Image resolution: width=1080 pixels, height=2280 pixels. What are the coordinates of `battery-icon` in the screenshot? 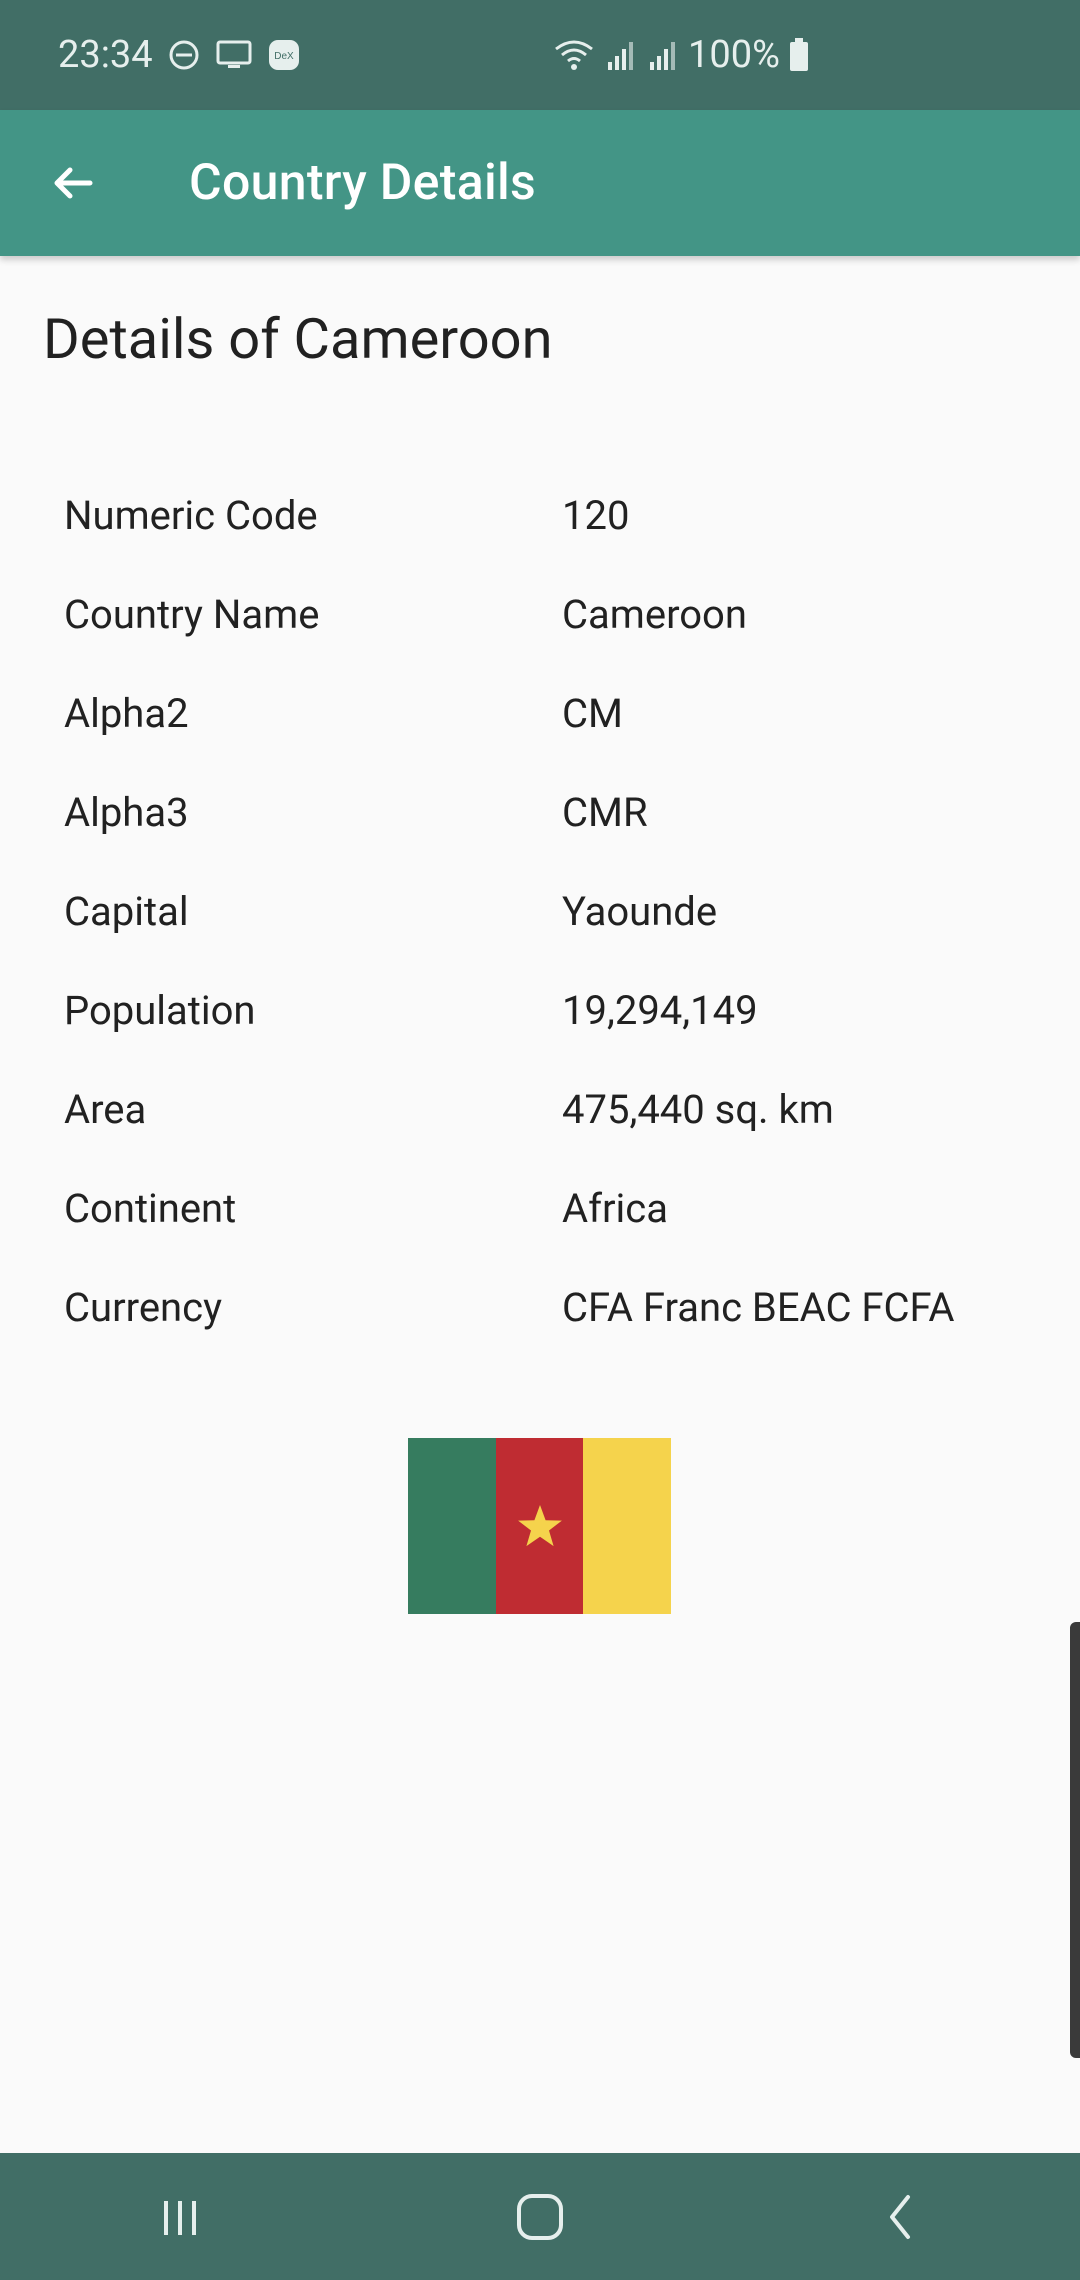 It's located at (799, 55).